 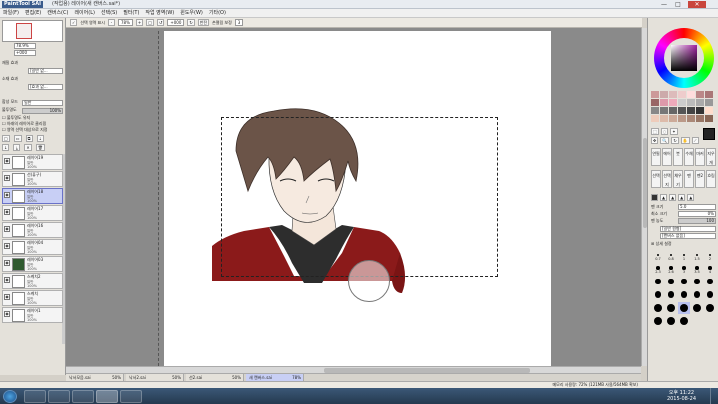 I want to click on stabilizer-field: 3, so click(x=239, y=22).